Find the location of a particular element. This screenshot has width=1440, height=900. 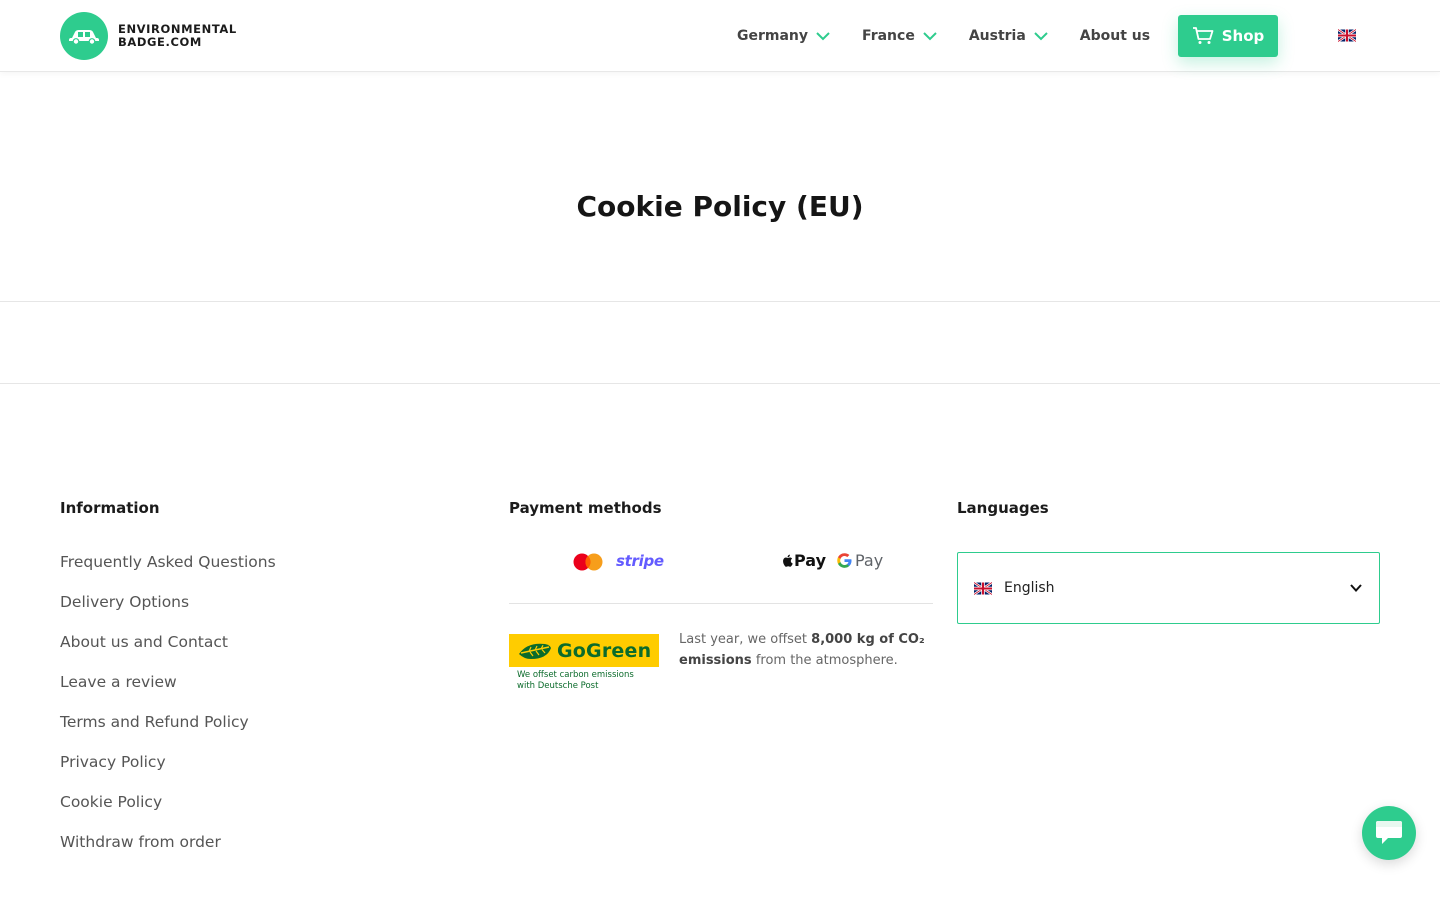

apple-pay-label: Pay is located at coordinates (810, 560).